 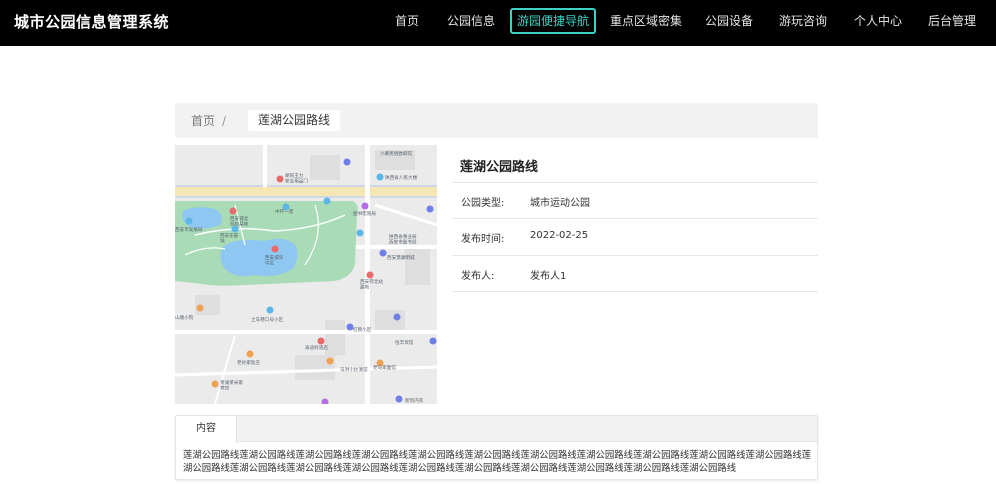 What do you see at coordinates (803, 21) in the screenshot?
I see `nav-item-consulting: 游玩咨询` at bounding box center [803, 21].